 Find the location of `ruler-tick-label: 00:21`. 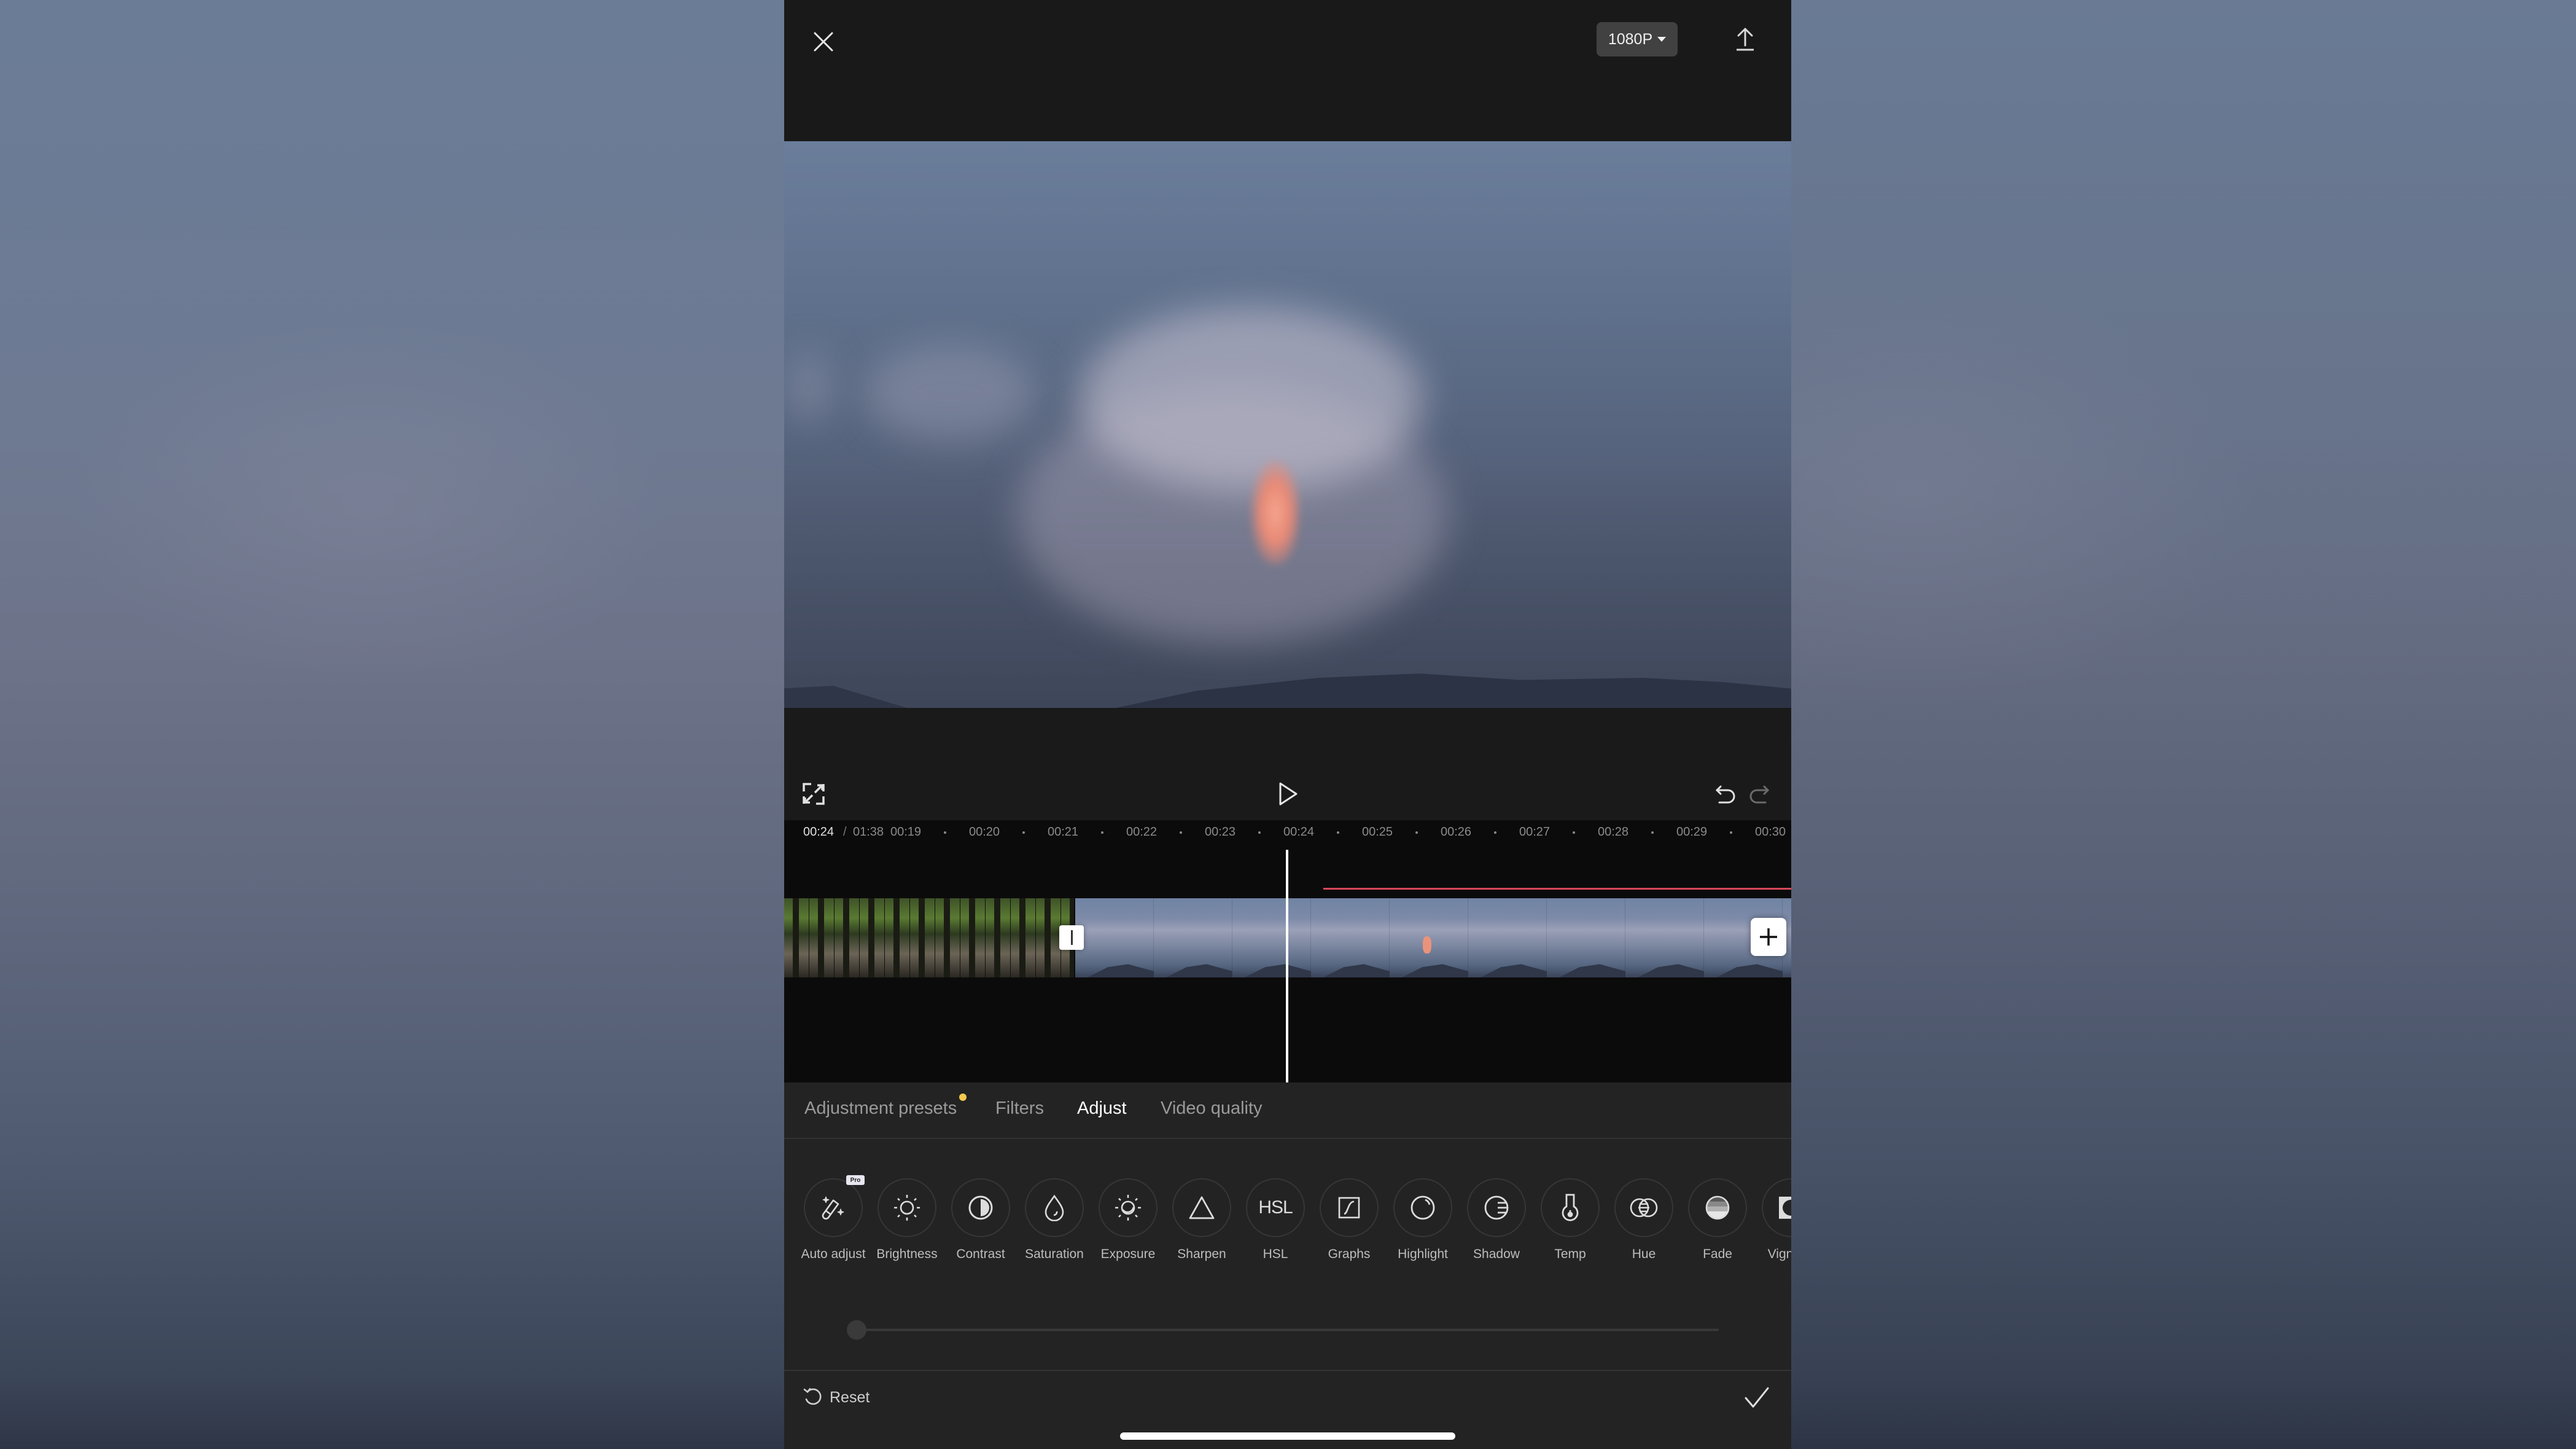

ruler-tick-label: 00:21 is located at coordinates (1063, 832).